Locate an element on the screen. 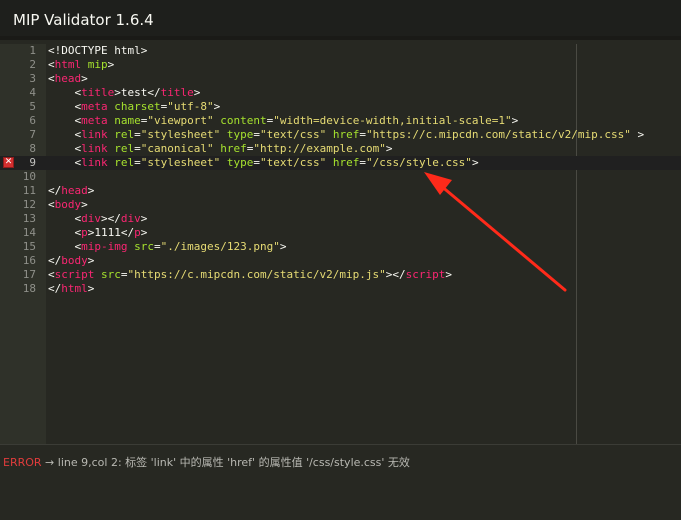 The image size is (681, 520). code-token-punct: </ is located at coordinates (55, 288).